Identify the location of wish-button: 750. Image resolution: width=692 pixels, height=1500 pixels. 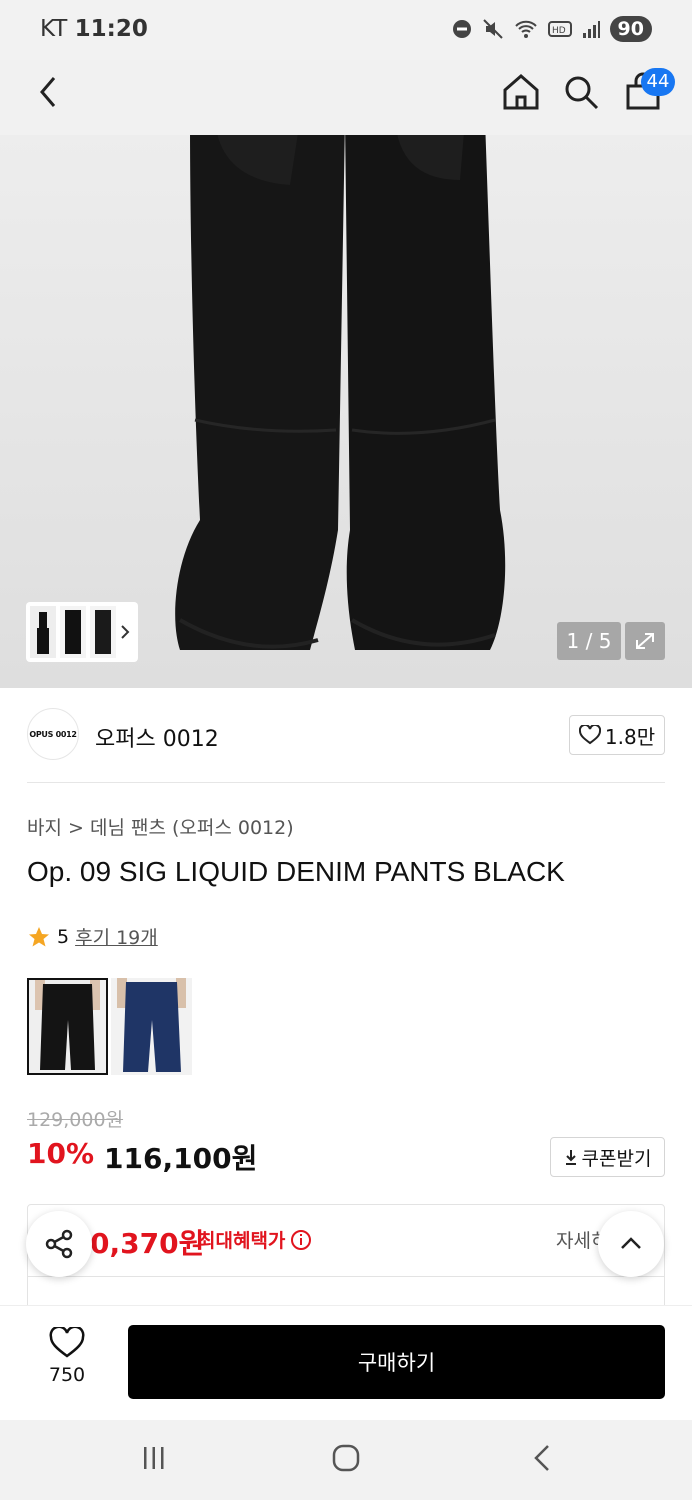
(67, 1355).